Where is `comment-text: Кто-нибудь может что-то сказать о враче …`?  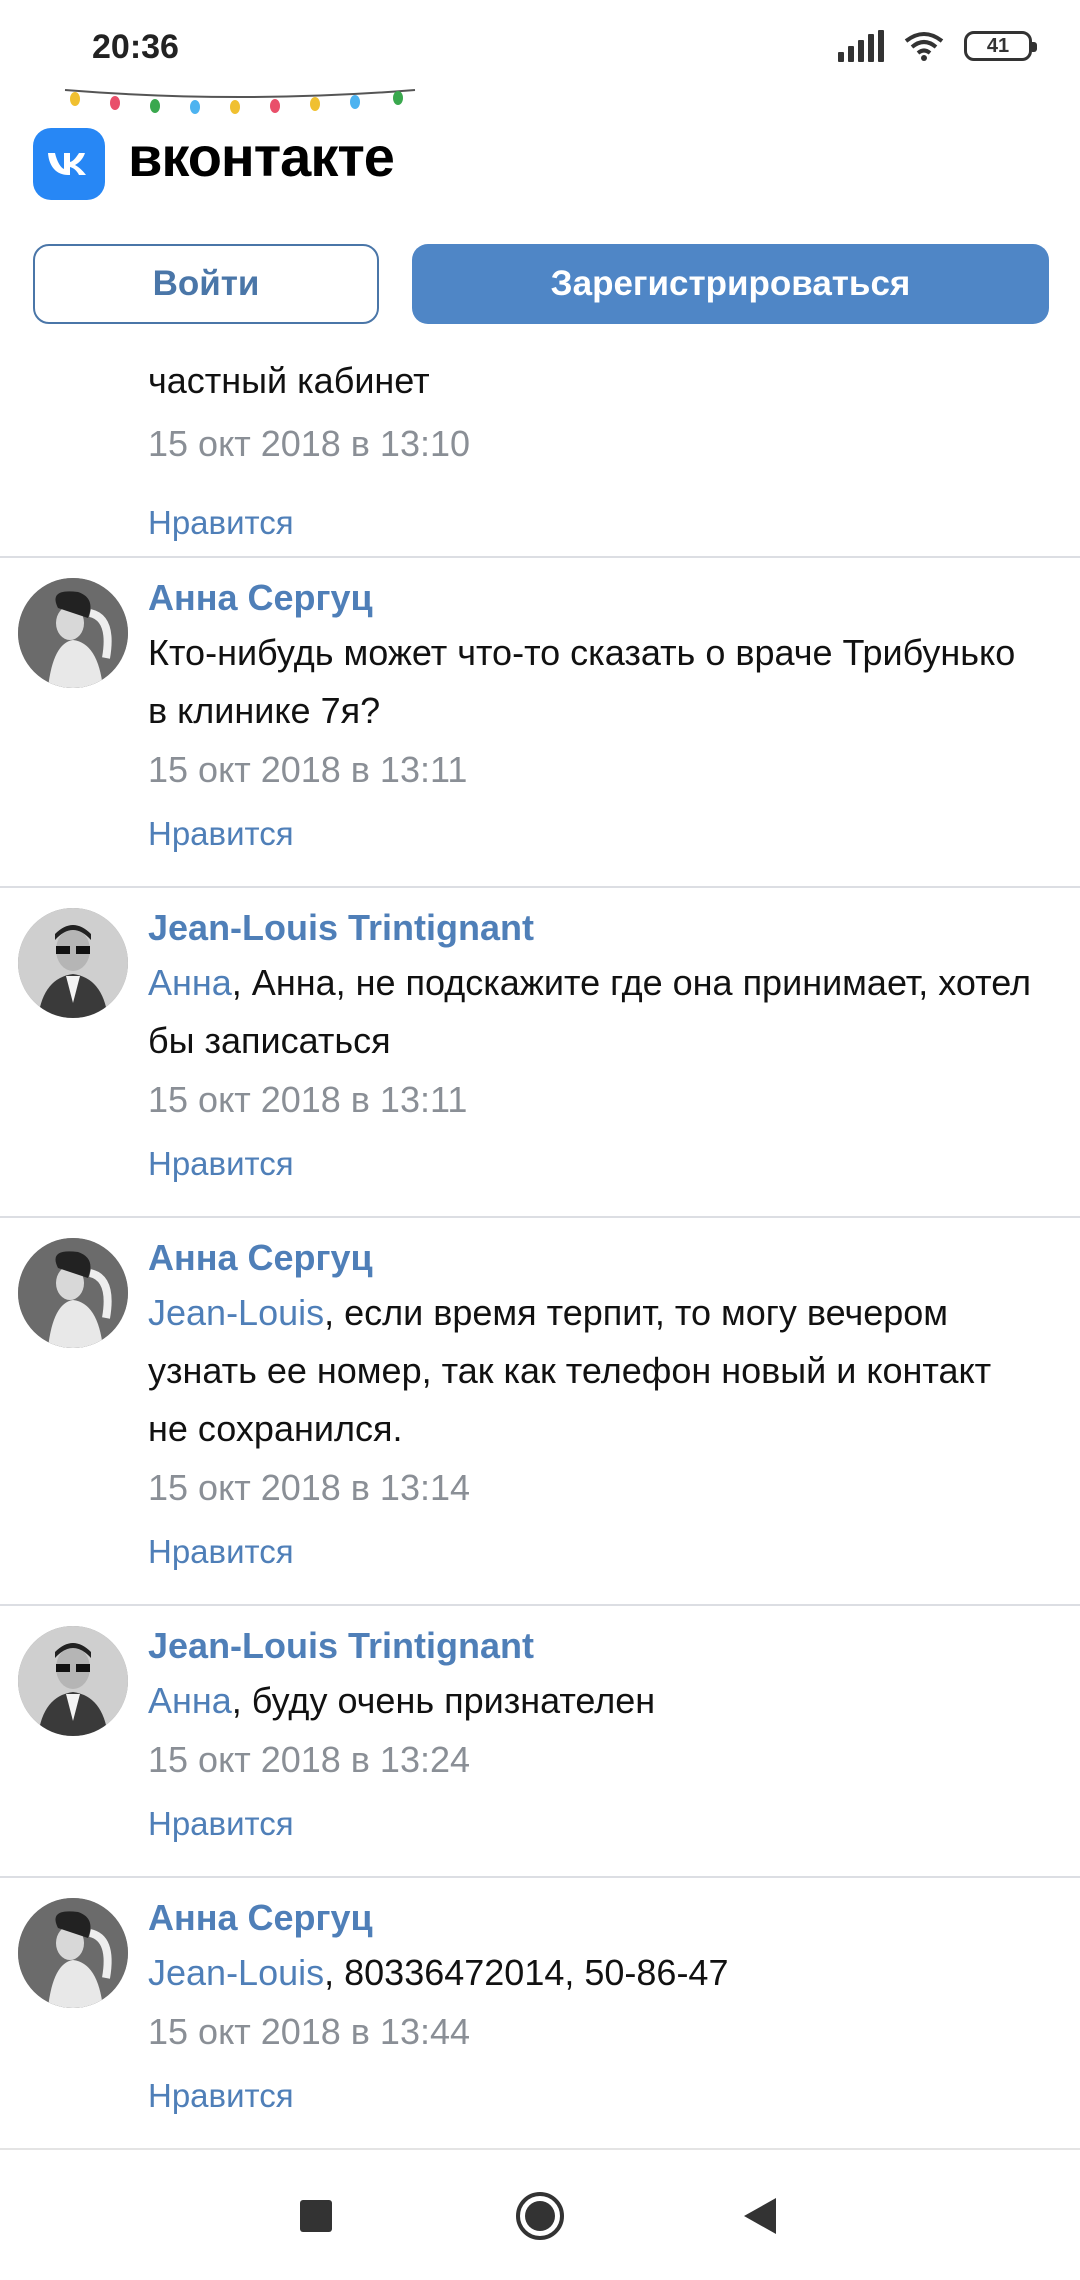 comment-text: Кто-нибудь может что-то сказать о враче … is located at coordinates (594, 682).